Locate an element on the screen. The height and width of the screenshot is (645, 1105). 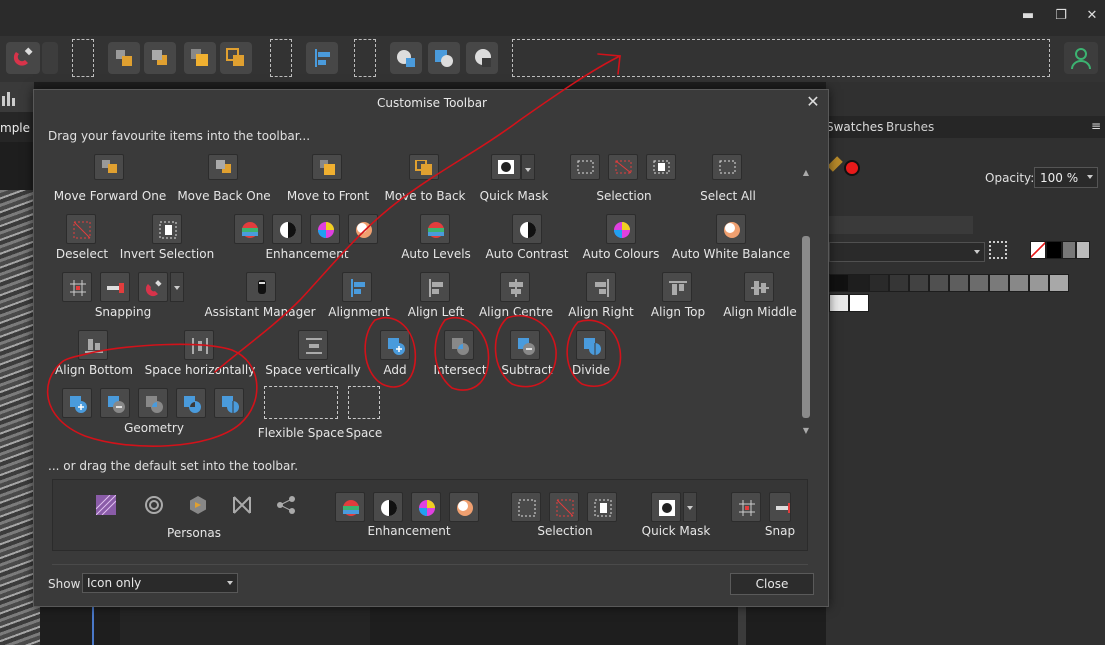
magnet-icon is located at coordinates (153, 287).